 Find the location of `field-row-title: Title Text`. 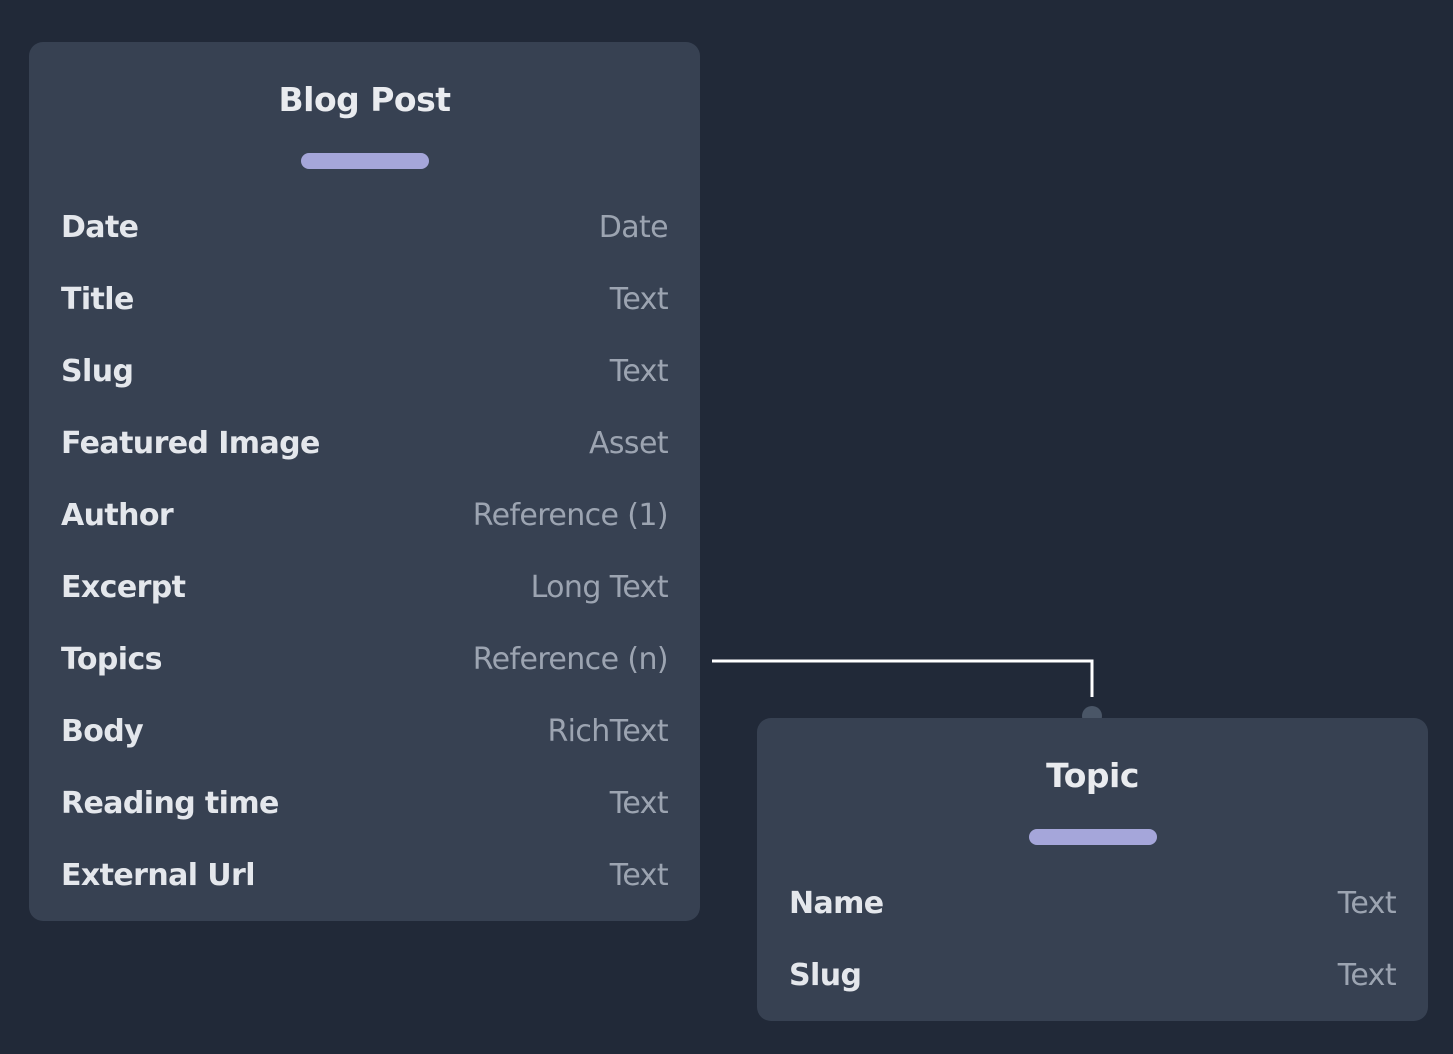

field-row-title: Title Text is located at coordinates (365, 299).